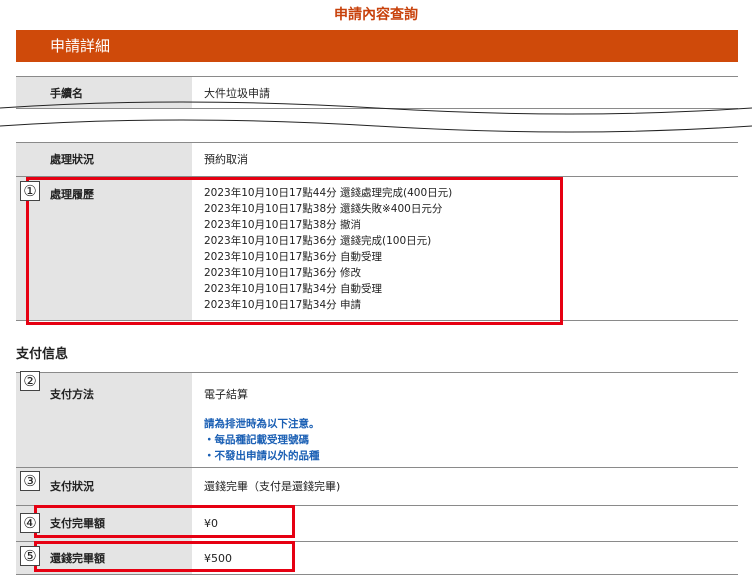 The height and width of the screenshot is (581, 752). I want to click on section-header-details: 申請詳細, so click(377, 46).